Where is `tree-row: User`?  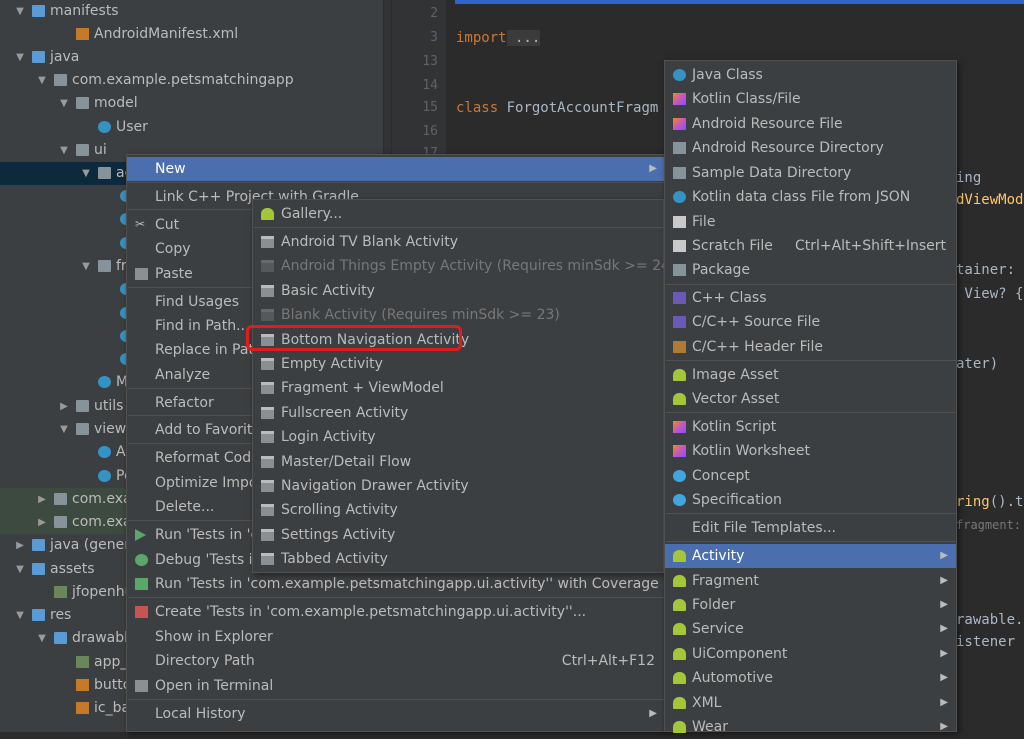 tree-row: User is located at coordinates (191, 127).